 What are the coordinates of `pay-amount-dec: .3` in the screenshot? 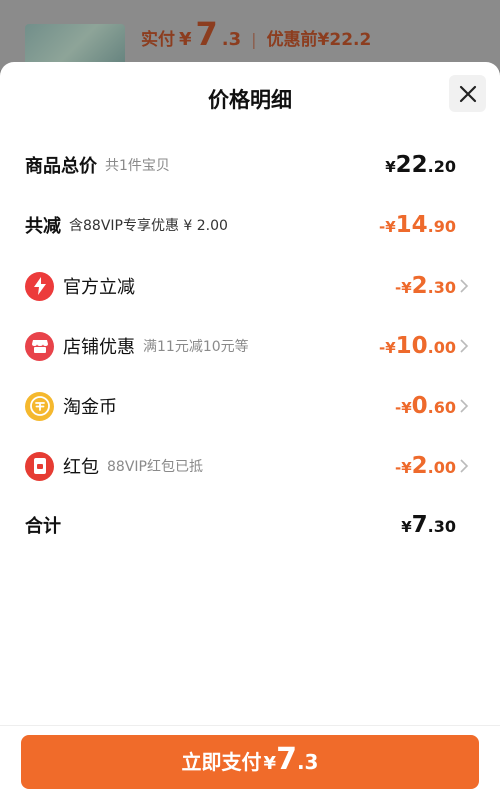 It's located at (231, 39).